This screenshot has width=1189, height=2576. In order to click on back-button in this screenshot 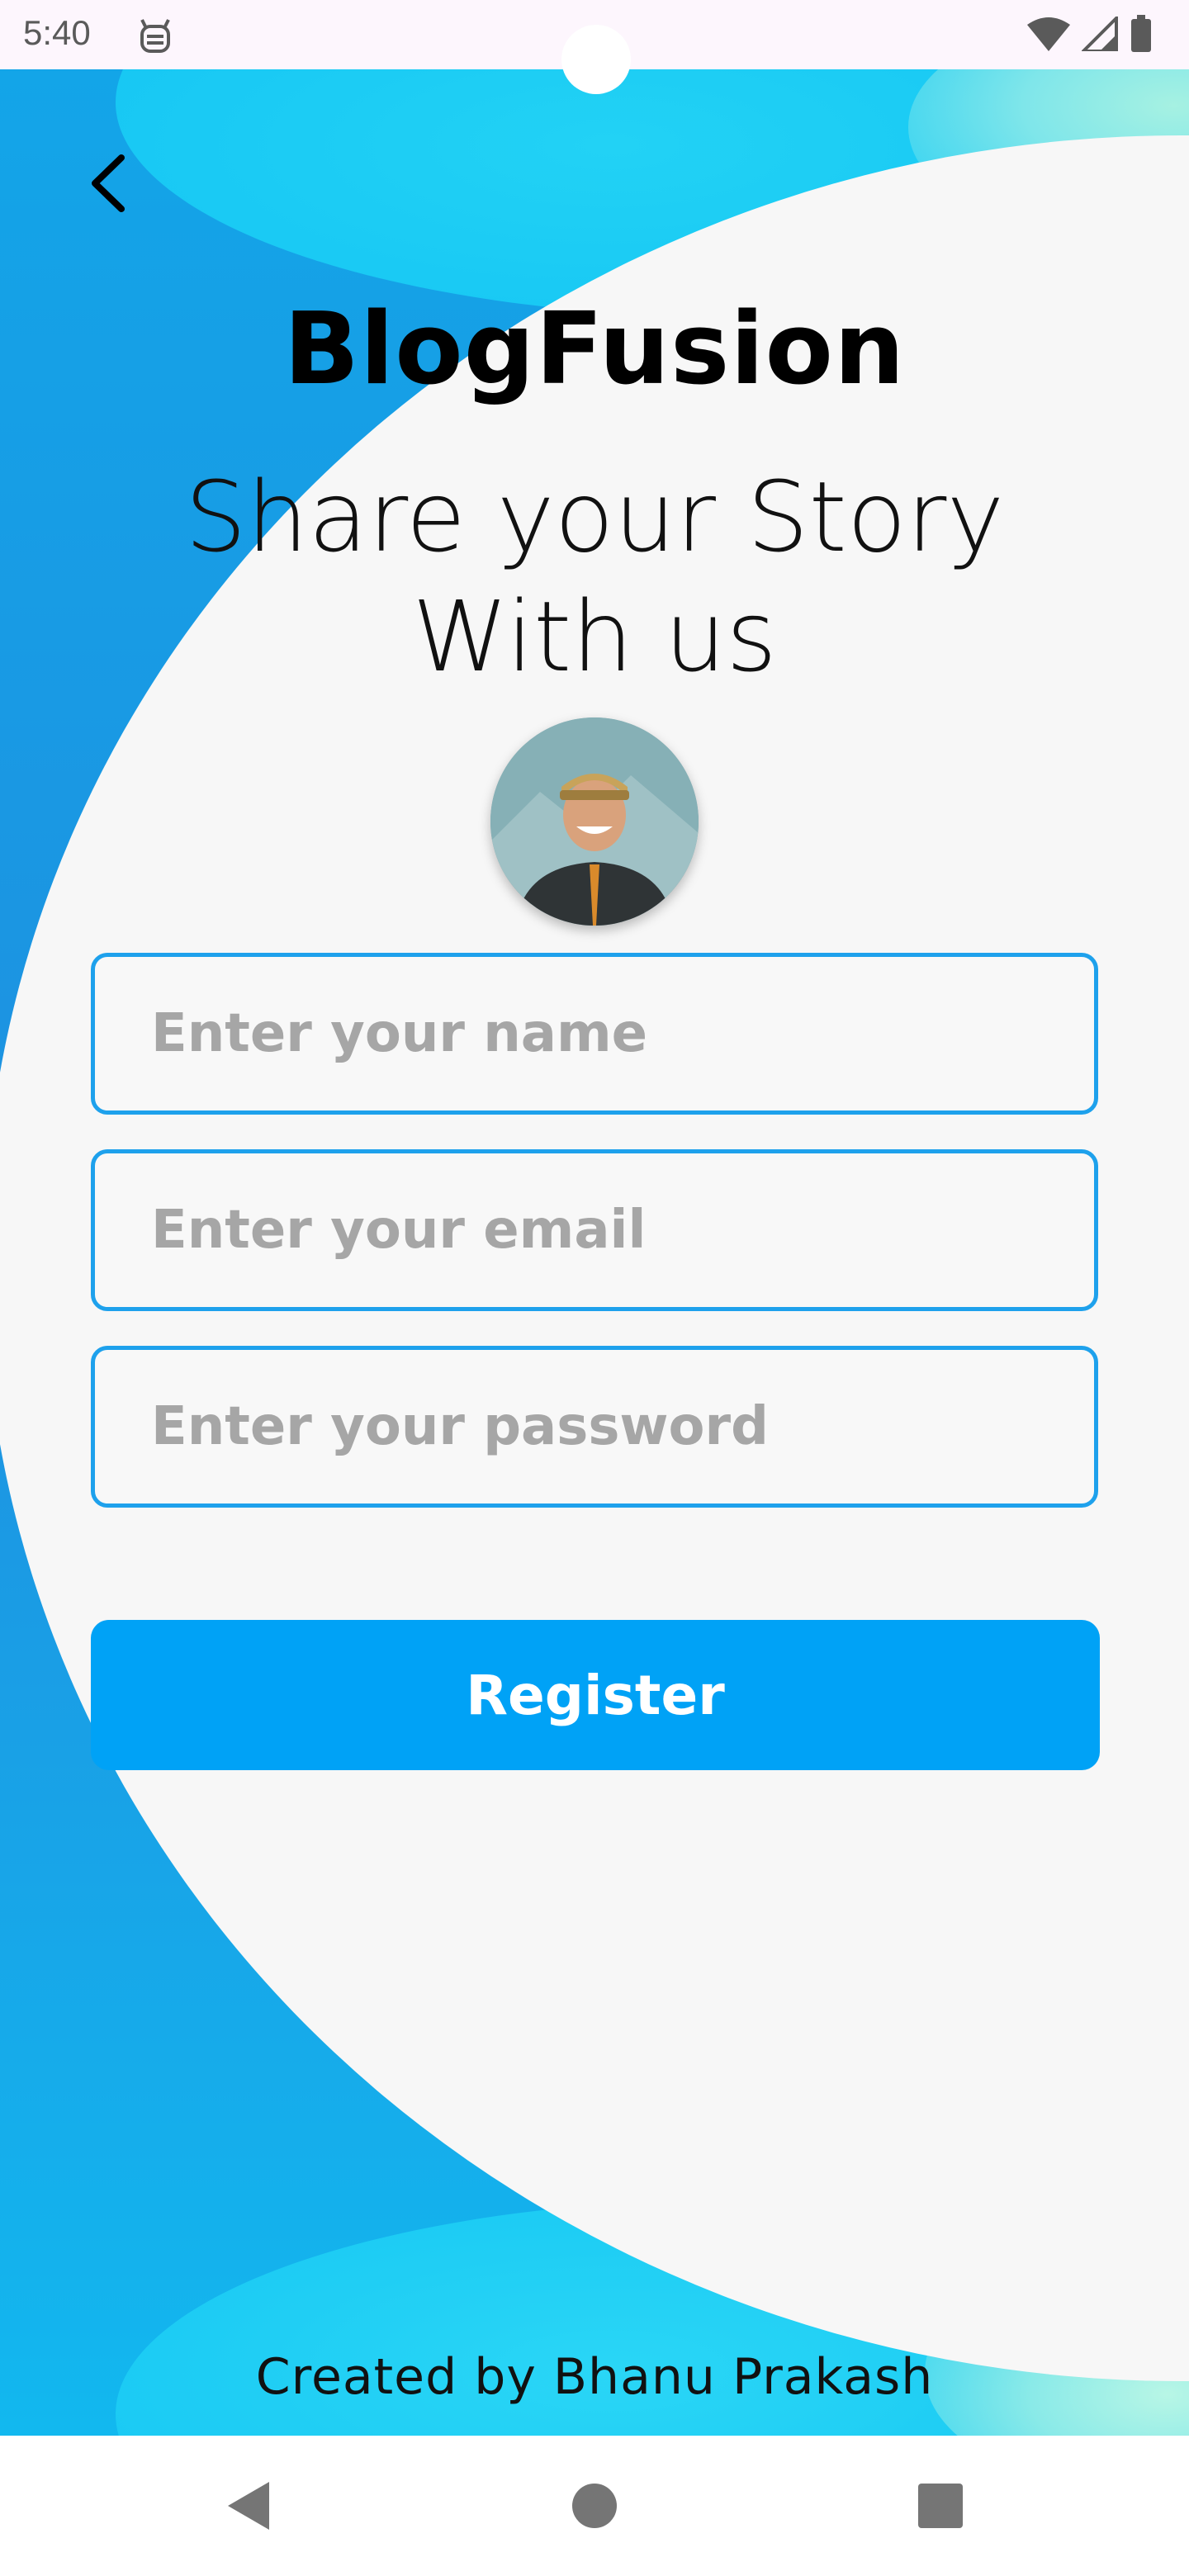, I will do `click(107, 185)`.